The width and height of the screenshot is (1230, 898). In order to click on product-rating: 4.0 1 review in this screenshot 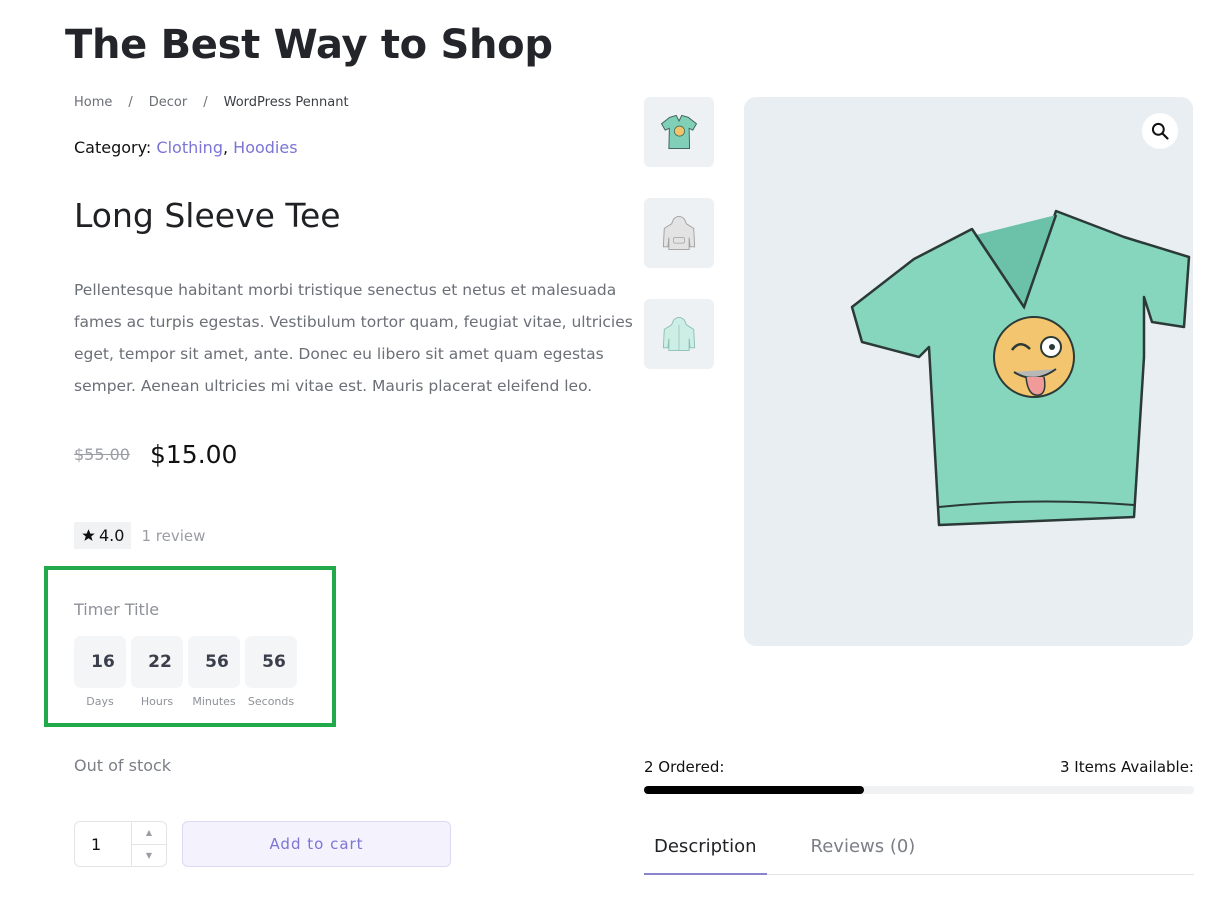, I will do `click(139, 535)`.